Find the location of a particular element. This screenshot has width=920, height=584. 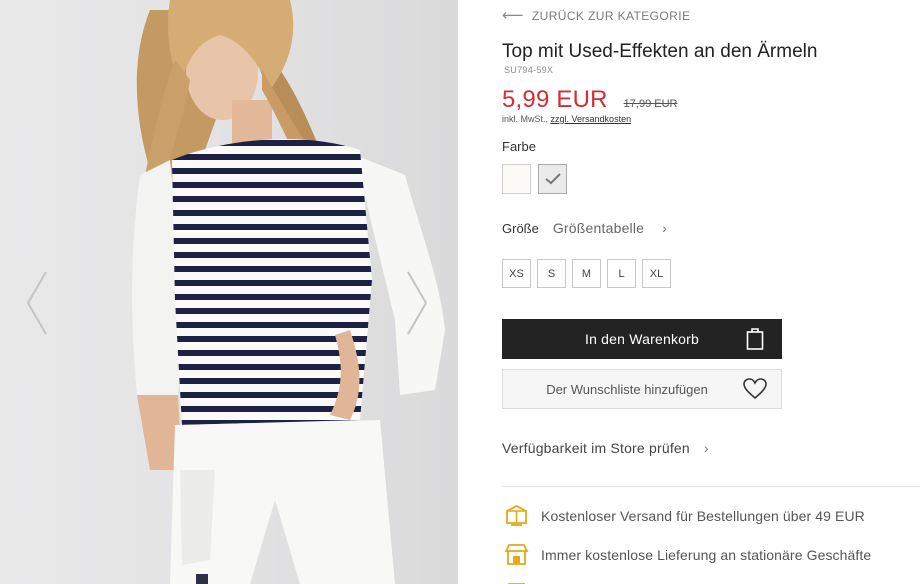

add-to-wishlist-button: Der Wunschliste hinzufügen is located at coordinates (642, 389).